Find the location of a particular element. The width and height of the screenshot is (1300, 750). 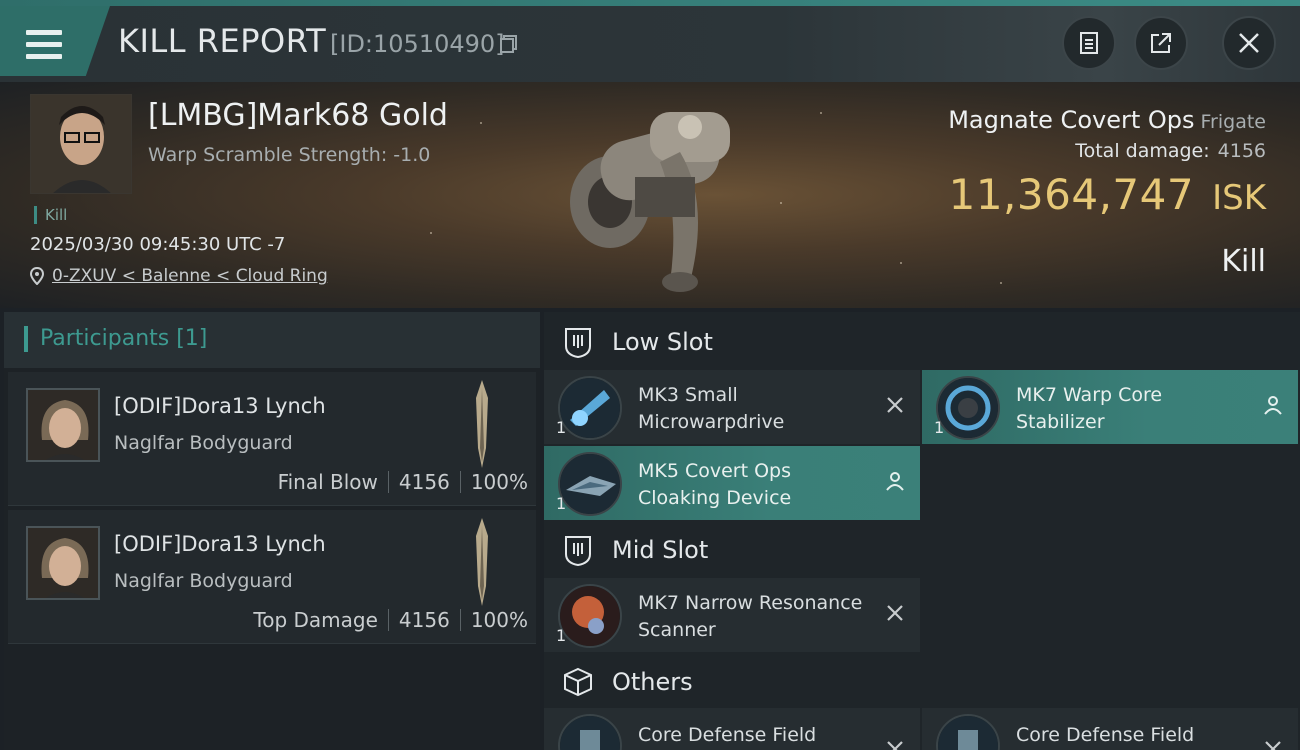

resonance-scanner-icon is located at coordinates (590, 616).